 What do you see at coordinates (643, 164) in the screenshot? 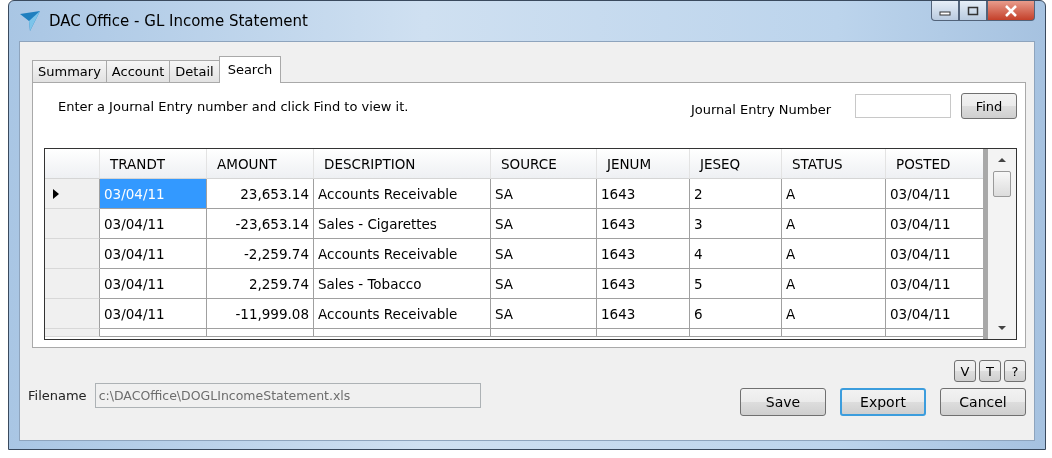
I see `column-header: JENUM` at bounding box center [643, 164].